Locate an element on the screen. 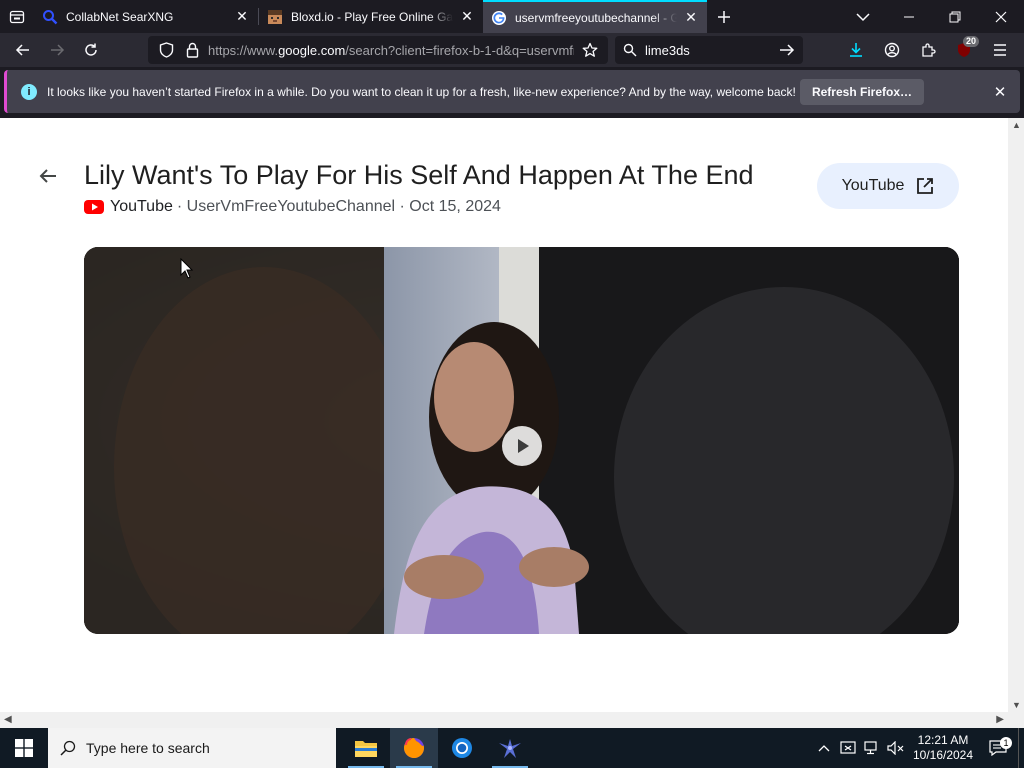 This screenshot has height=768, width=1024. search-icon is located at coordinates (630, 50).